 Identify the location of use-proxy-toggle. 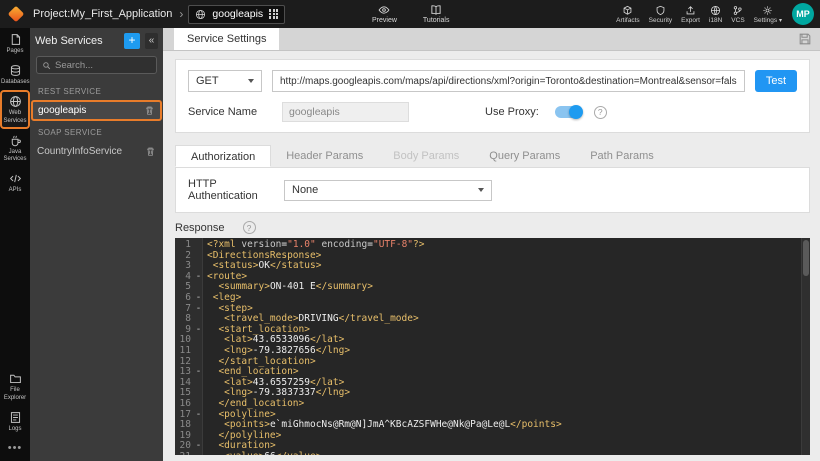
(568, 112).